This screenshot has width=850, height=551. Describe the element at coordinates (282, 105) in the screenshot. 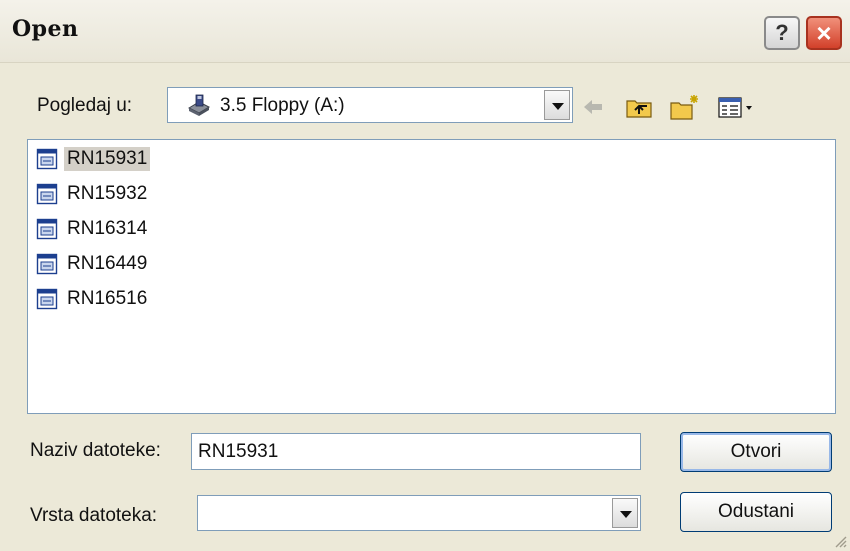

I see `look-in-value: 3.5 Floppy (A:)` at that location.